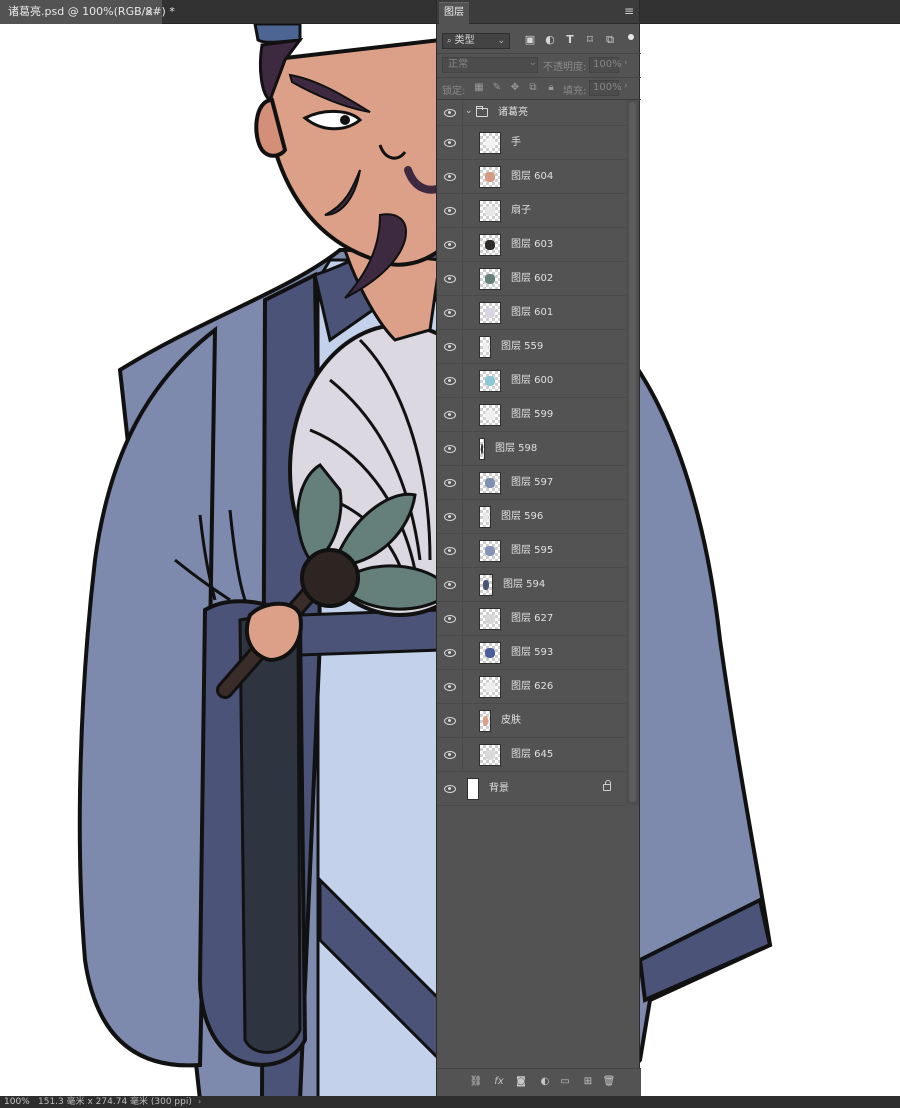 The height and width of the screenshot is (1108, 900). What do you see at coordinates (149, 12) in the screenshot?
I see `close-icon: ×` at bounding box center [149, 12].